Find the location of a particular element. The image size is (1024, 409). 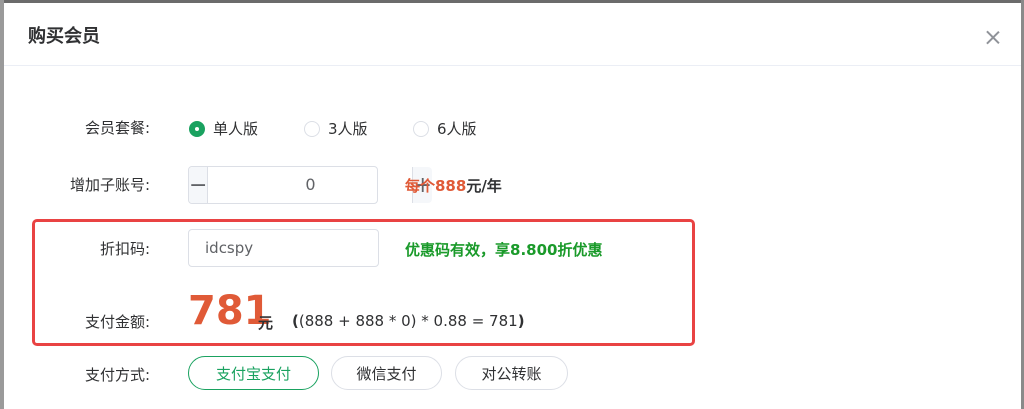

sub-accounts-label: 增加子账号: is located at coordinates (109, 185).